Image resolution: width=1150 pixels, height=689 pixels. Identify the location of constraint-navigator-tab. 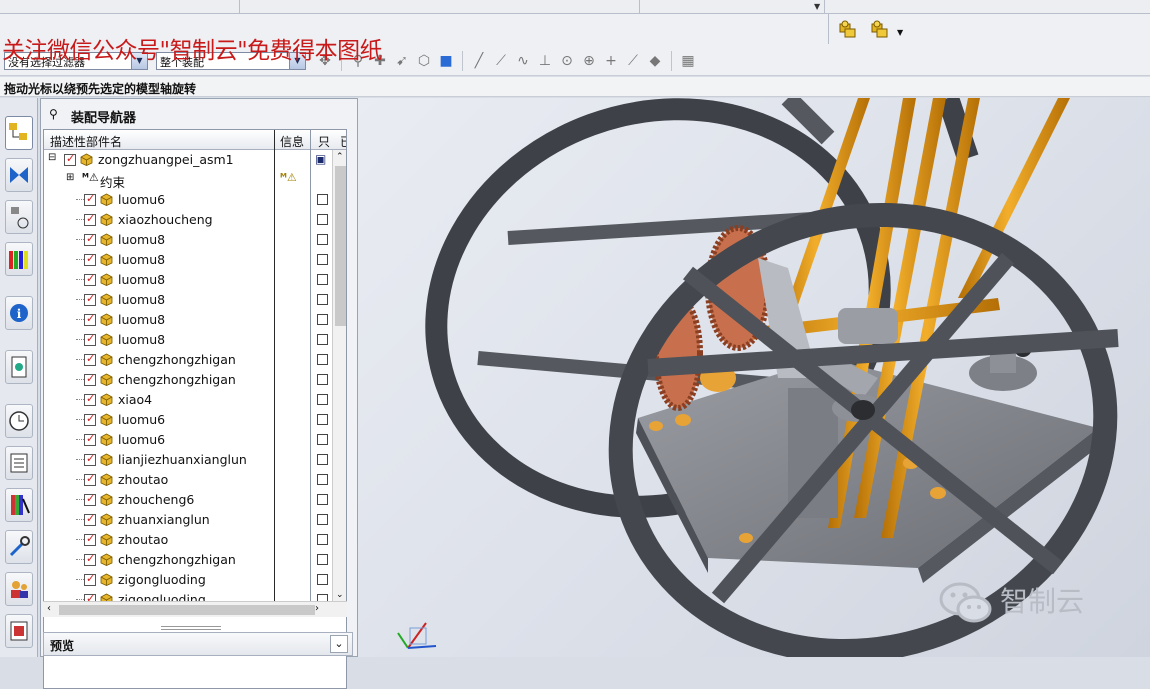
(19, 175).